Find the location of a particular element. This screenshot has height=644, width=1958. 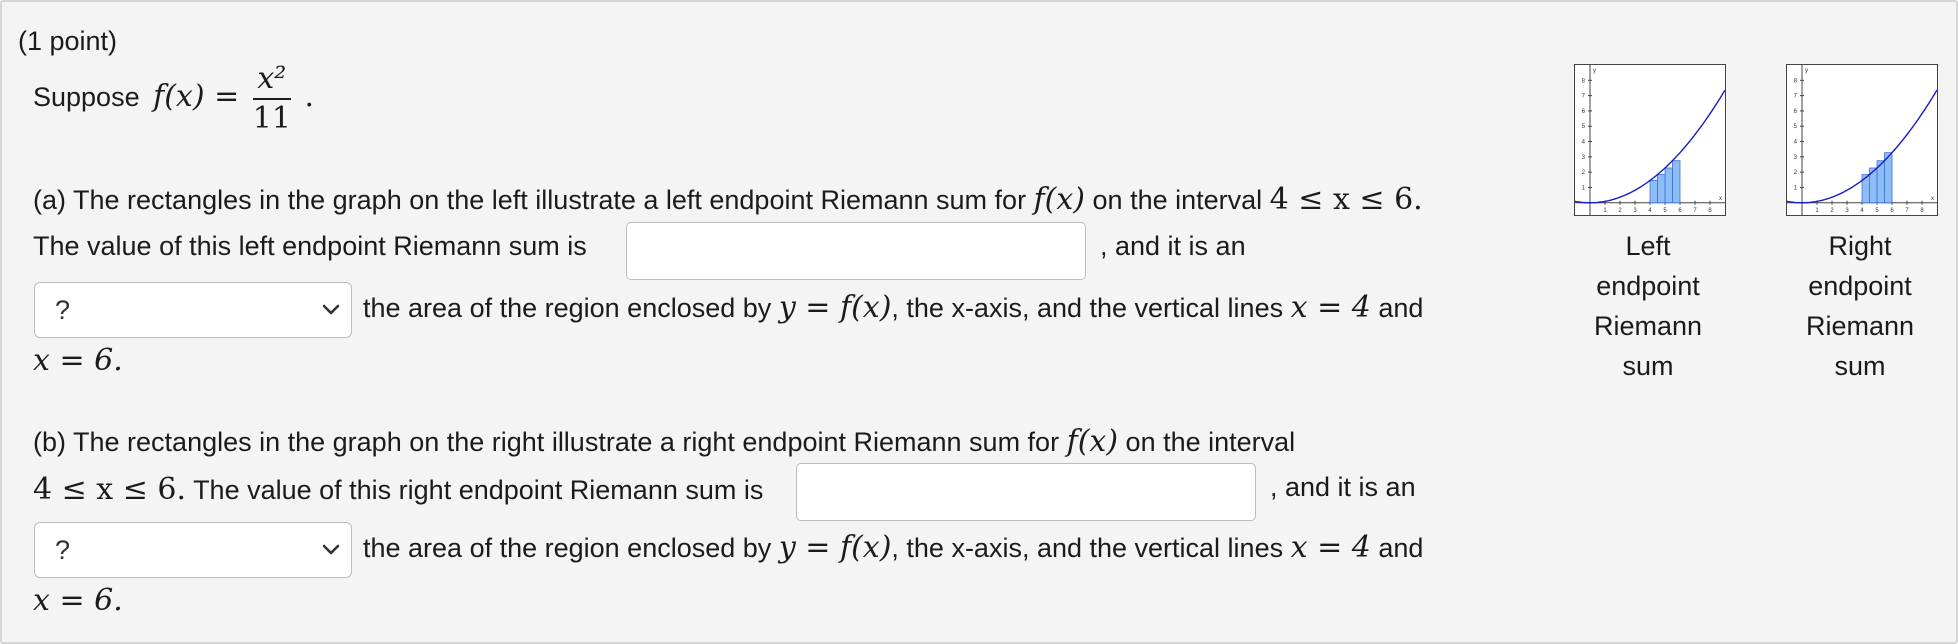

function-definition: Suppose f(x) = x² 11 . is located at coordinates (173, 99).